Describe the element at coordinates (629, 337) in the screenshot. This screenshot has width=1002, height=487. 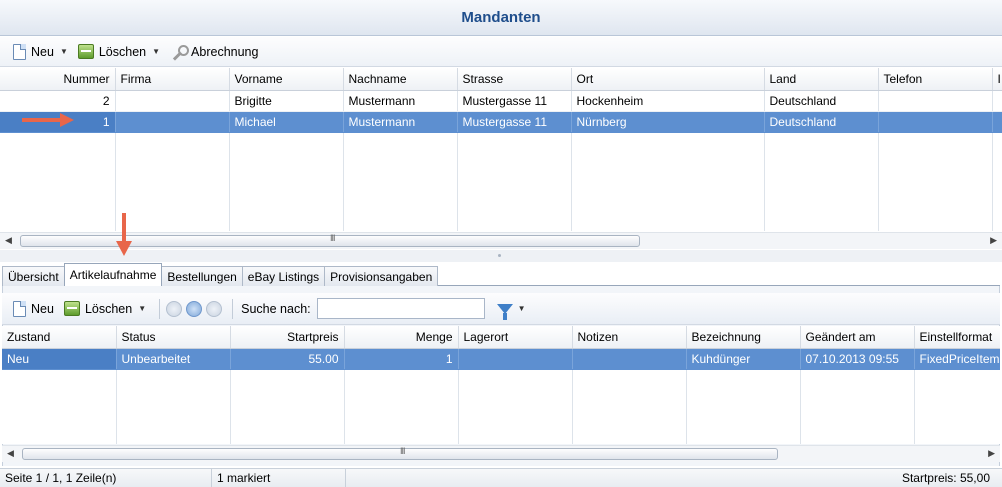
I see `column-header-notizen: Notizen` at that location.